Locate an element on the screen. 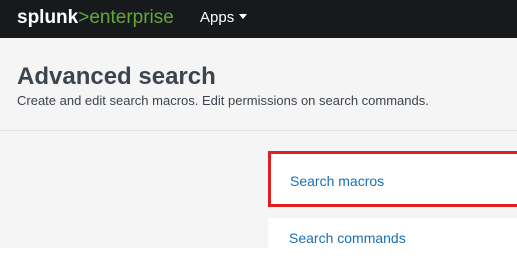  search-commands-link: Search commands is located at coordinates (392, 238).